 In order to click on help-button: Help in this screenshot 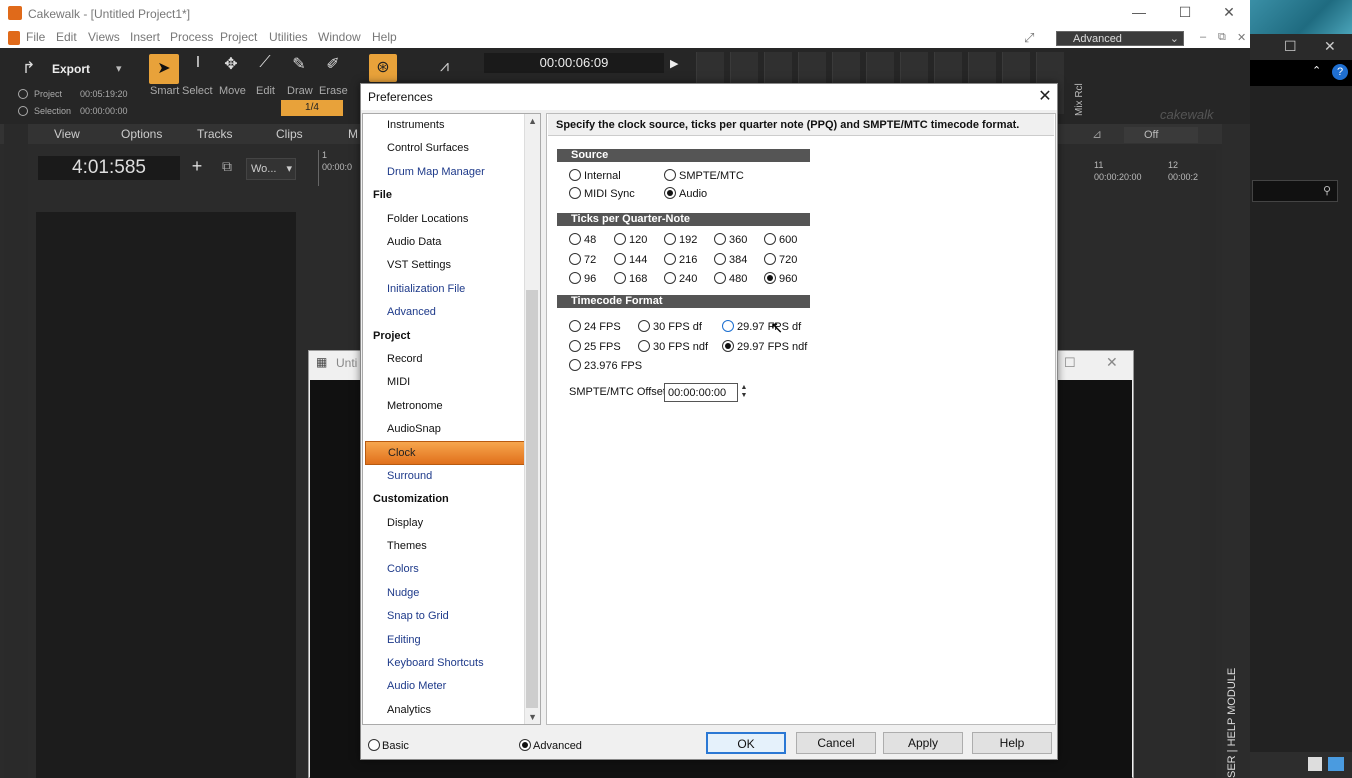, I will do `click(1012, 743)`.